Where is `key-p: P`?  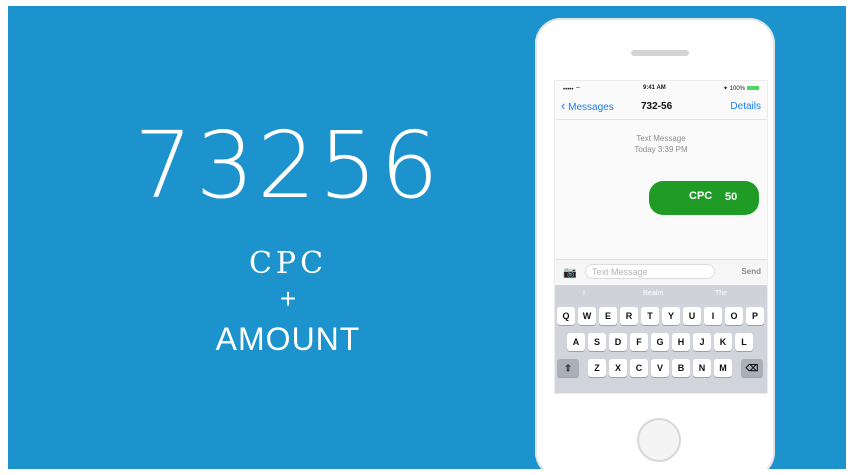
key-p: P is located at coordinates (755, 316).